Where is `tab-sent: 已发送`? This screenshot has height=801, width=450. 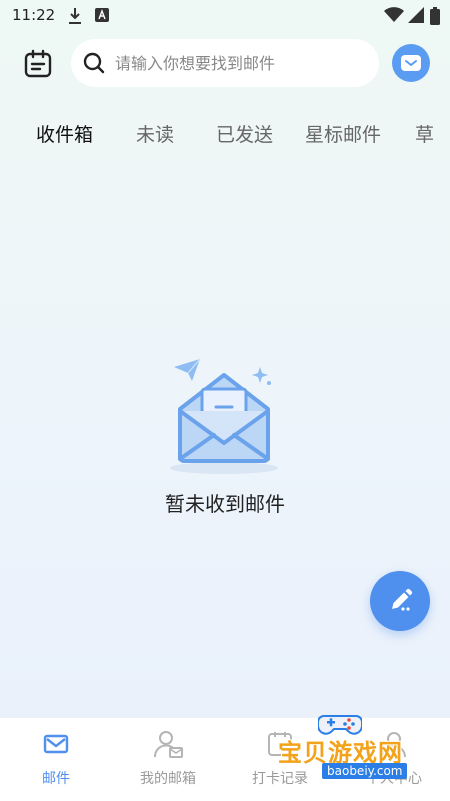 tab-sent: 已发送 is located at coordinates (244, 133).